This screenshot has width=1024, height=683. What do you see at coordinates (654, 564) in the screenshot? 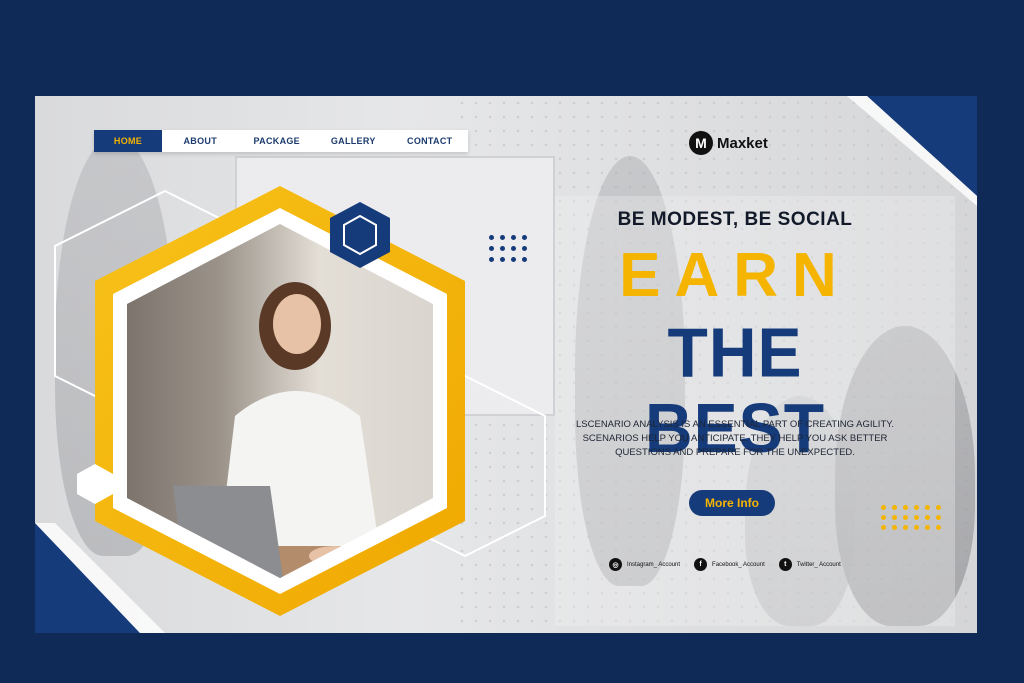
I see `social-instagram-label: Instagram_ Account` at bounding box center [654, 564].